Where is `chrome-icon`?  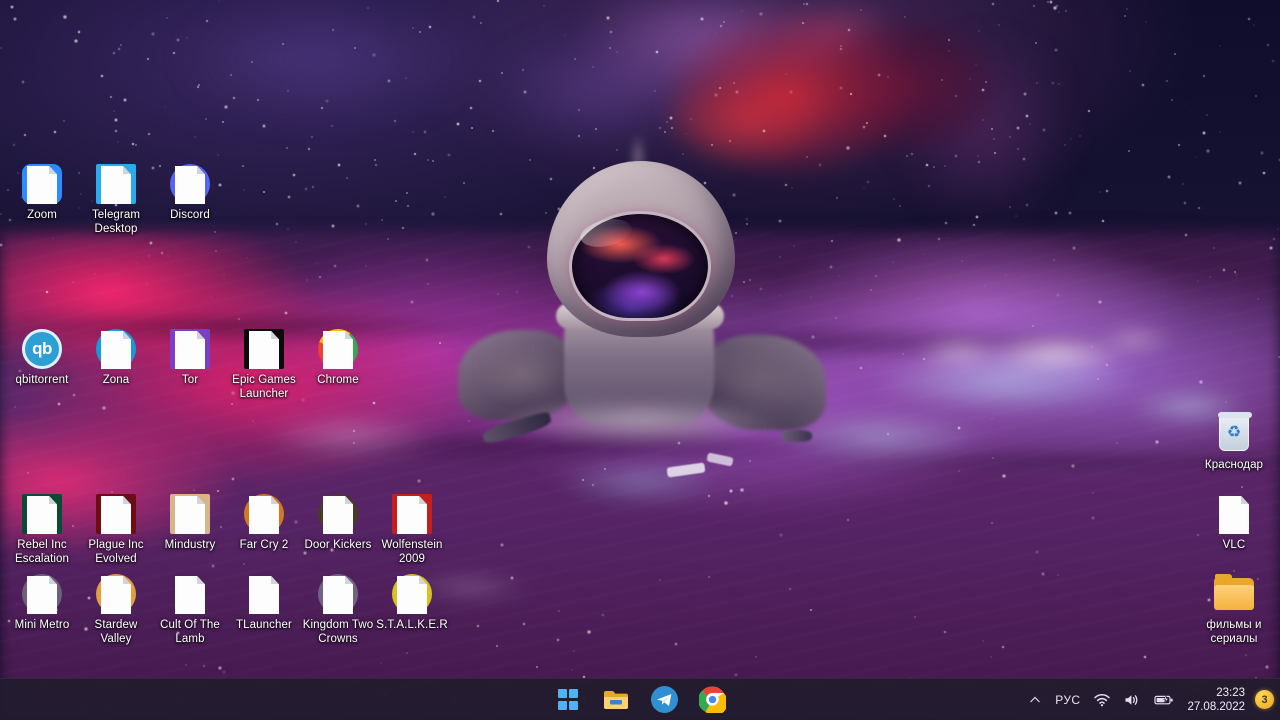 chrome-icon is located at coordinates (712, 699).